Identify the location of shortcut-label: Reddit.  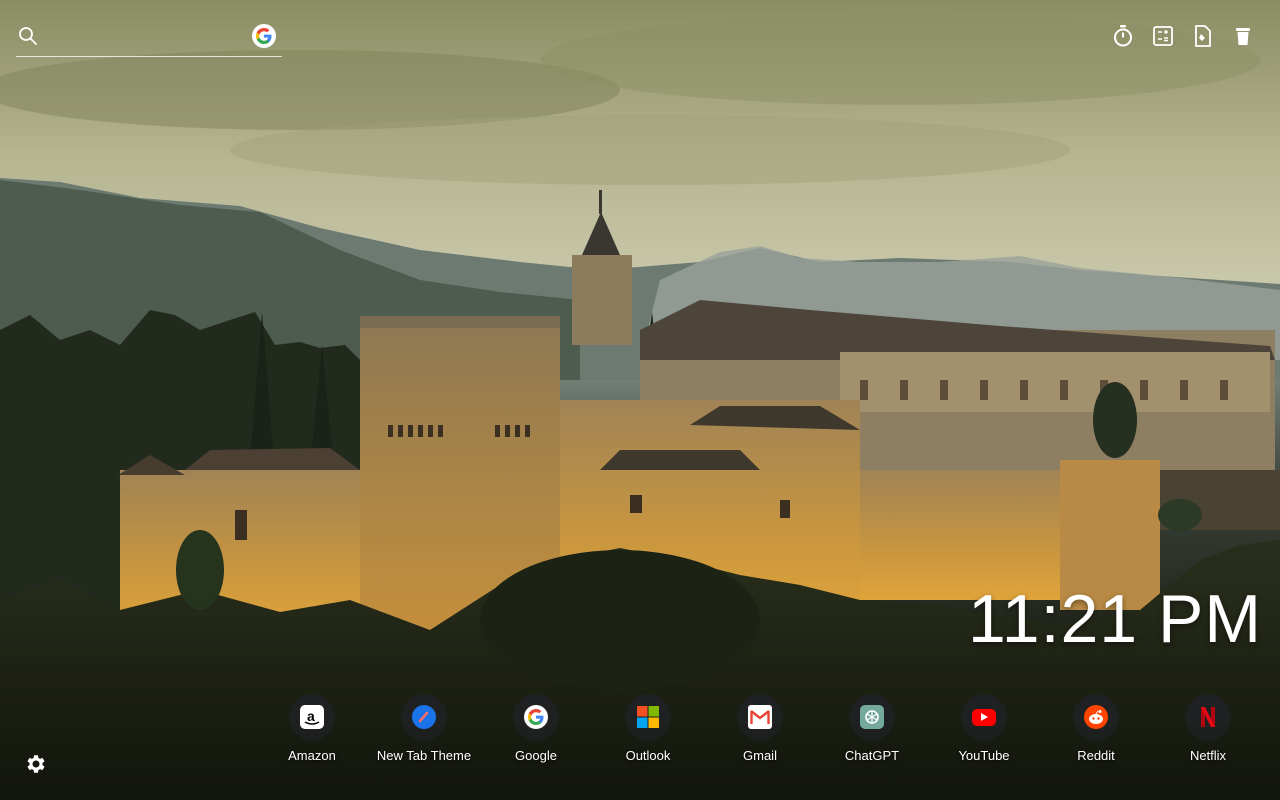
(1096, 755).